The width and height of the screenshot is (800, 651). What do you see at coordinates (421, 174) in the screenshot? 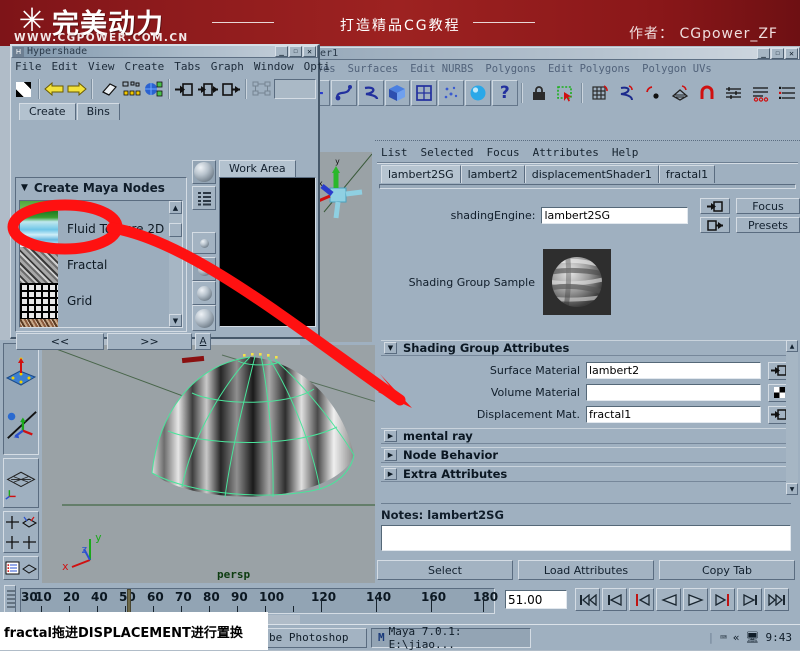
I see `ae-tab-lambert2sg: lambert2SG` at bounding box center [421, 174].